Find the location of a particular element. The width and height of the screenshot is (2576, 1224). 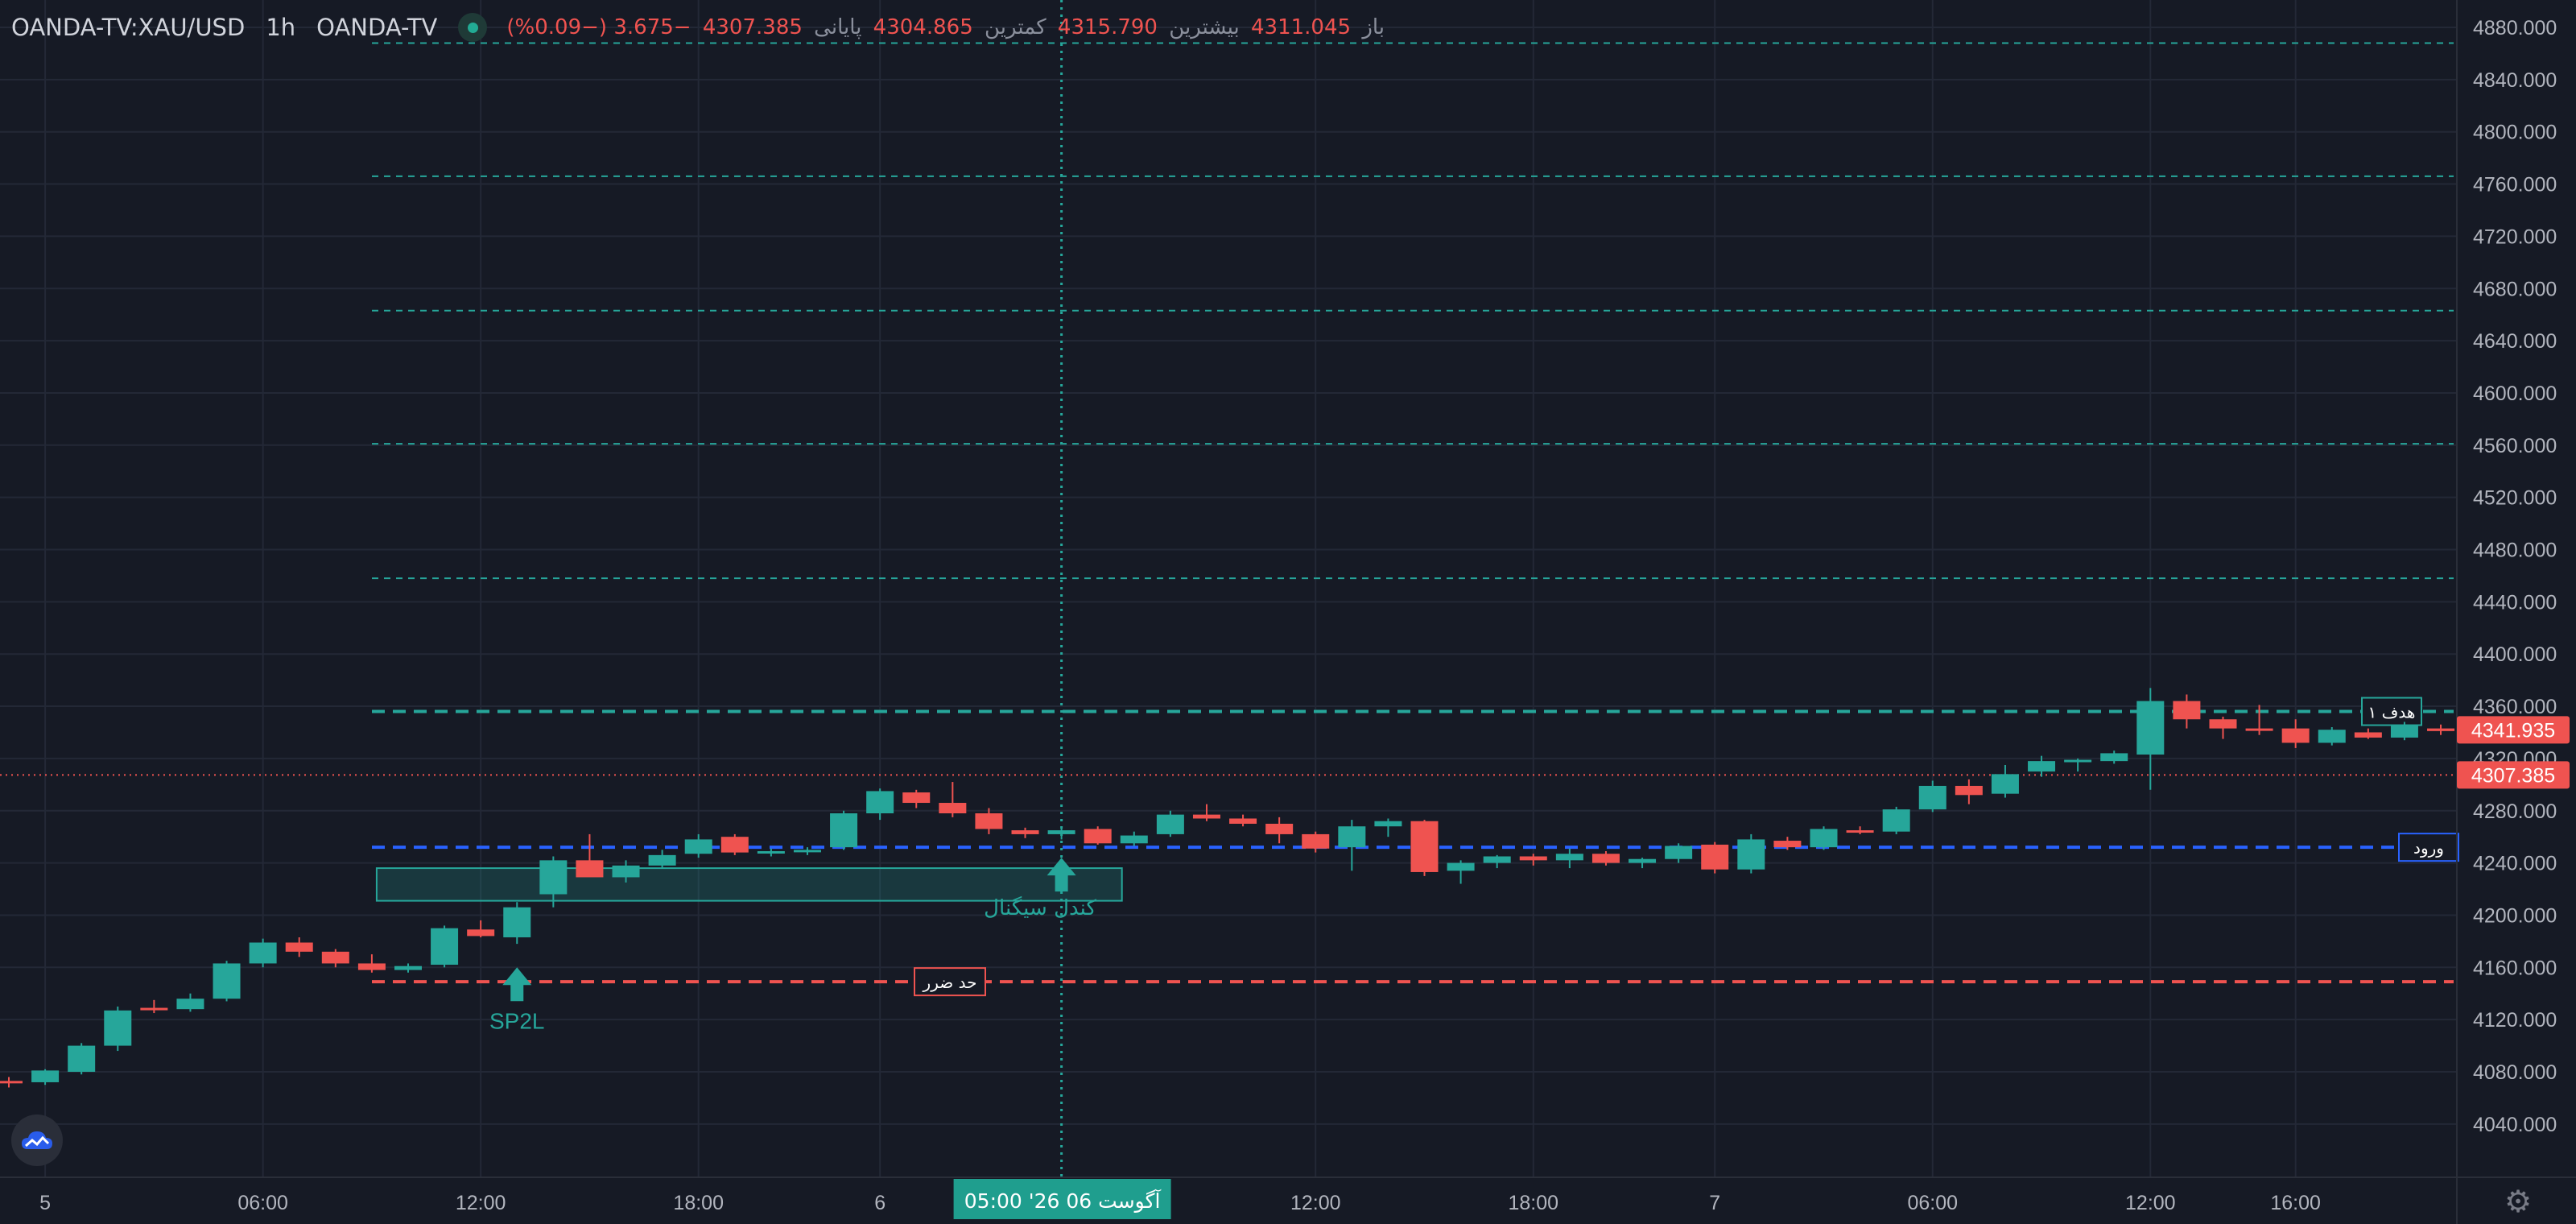

open-value: 4311.045 is located at coordinates (1301, 27).